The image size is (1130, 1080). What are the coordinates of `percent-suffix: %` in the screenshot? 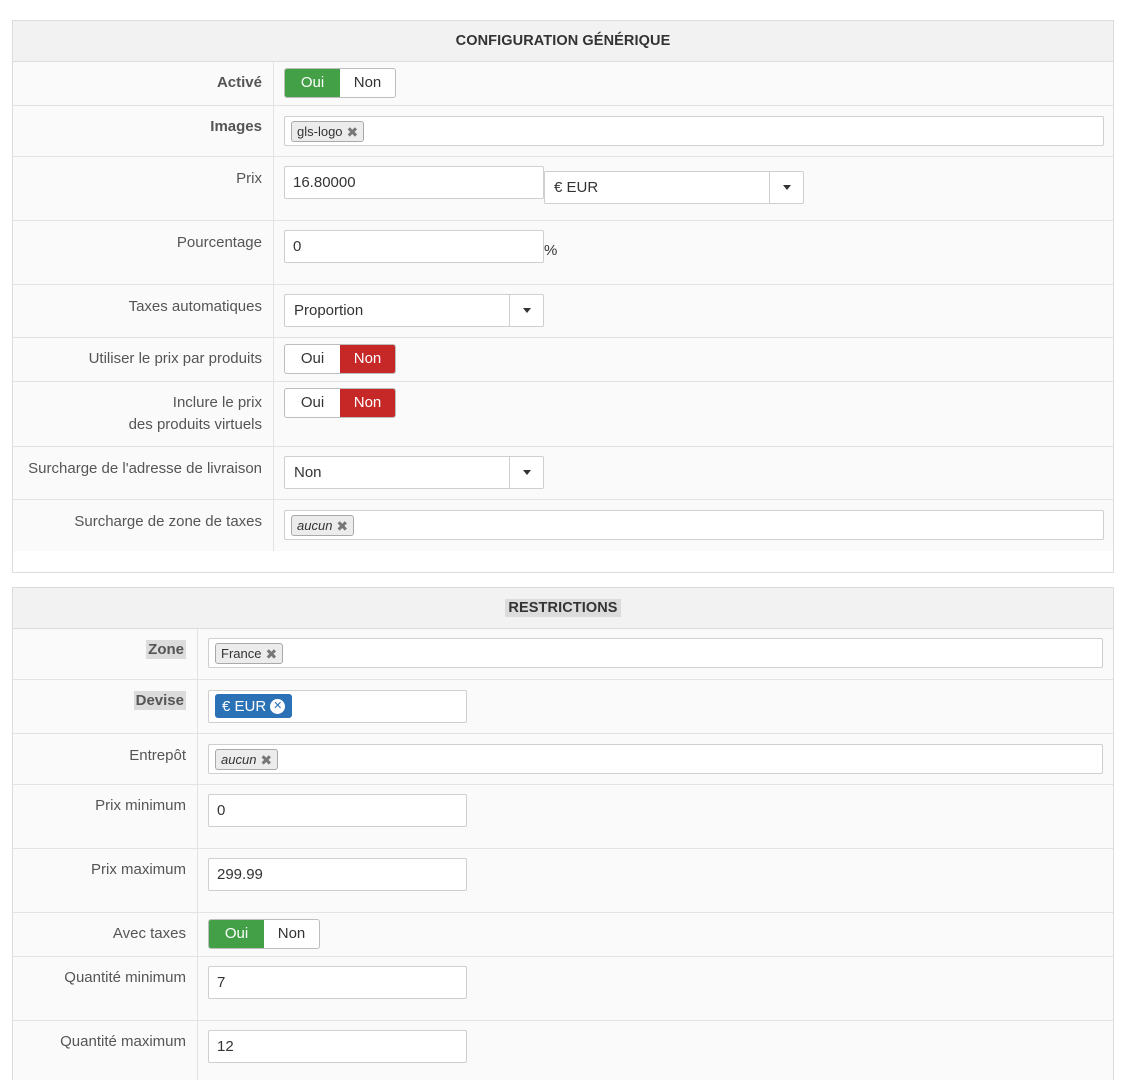 It's located at (551, 250).